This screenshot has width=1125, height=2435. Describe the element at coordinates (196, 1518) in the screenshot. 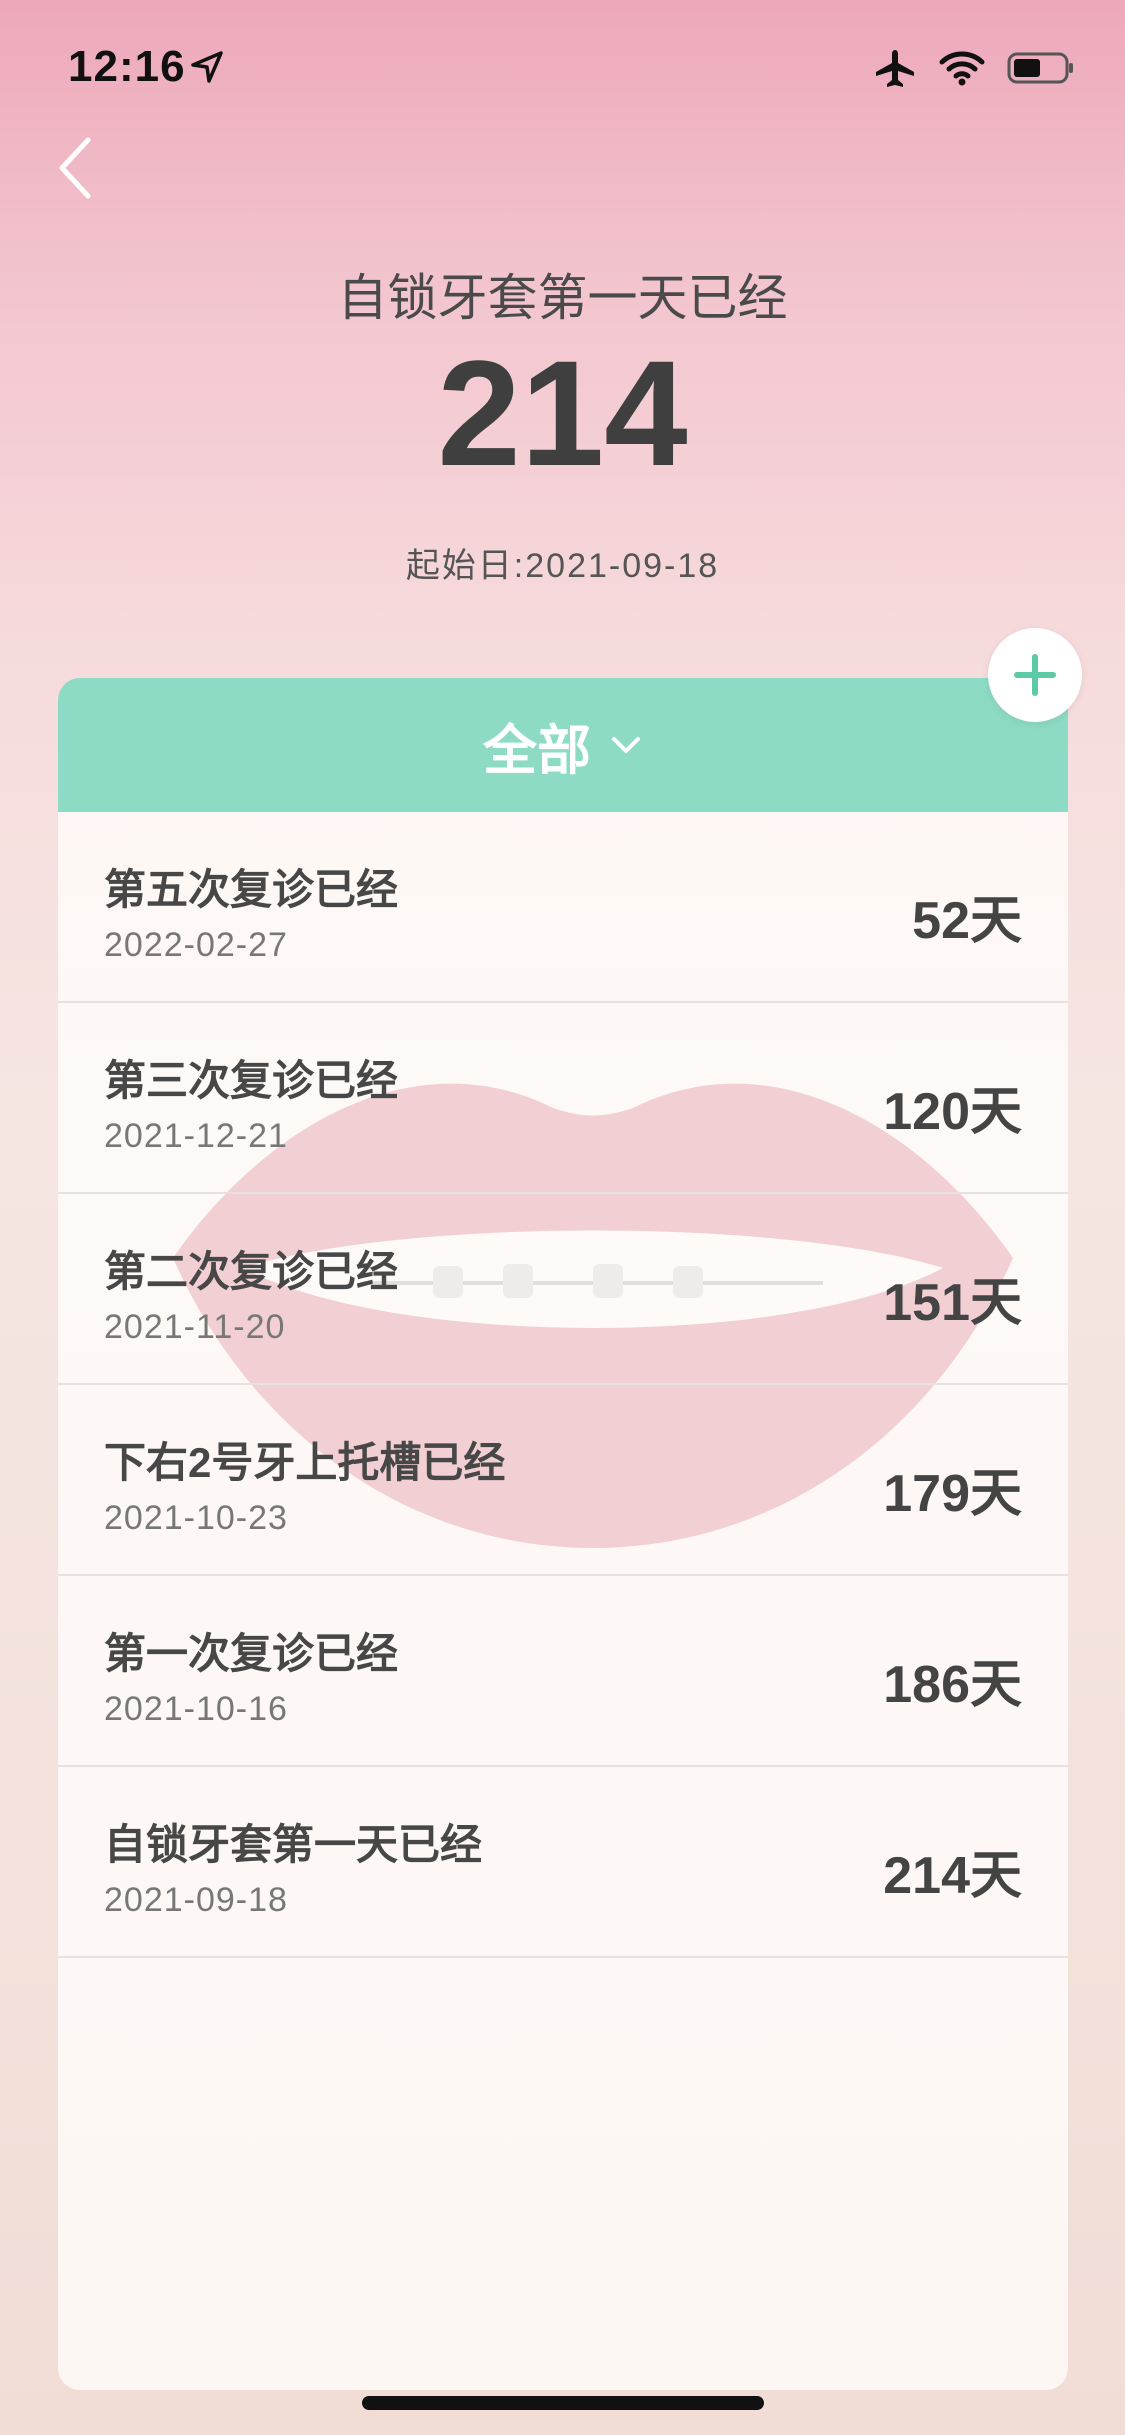

I see `item-date: 2021-10-23` at that location.